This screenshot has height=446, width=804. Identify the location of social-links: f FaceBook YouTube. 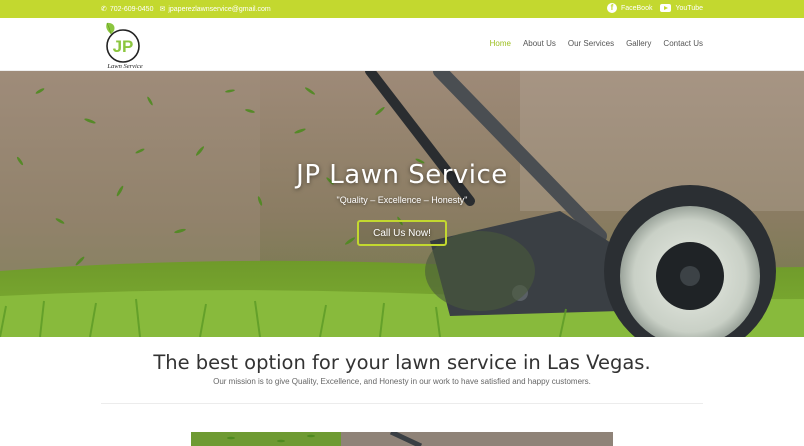
(654, 8).